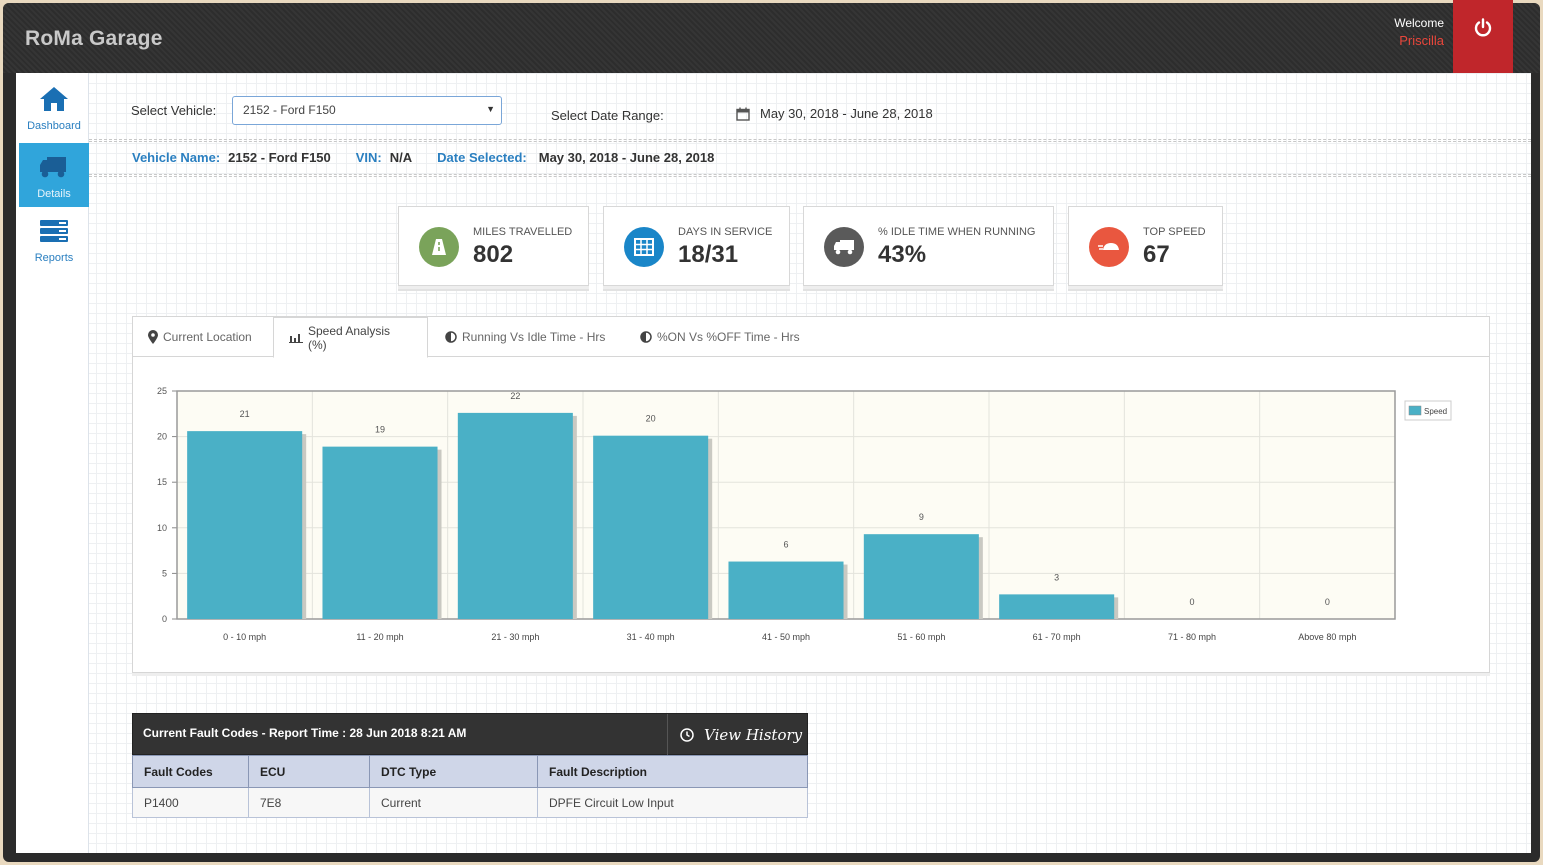 This screenshot has height=865, width=1543. I want to click on table-cell: P1400, so click(190, 802).